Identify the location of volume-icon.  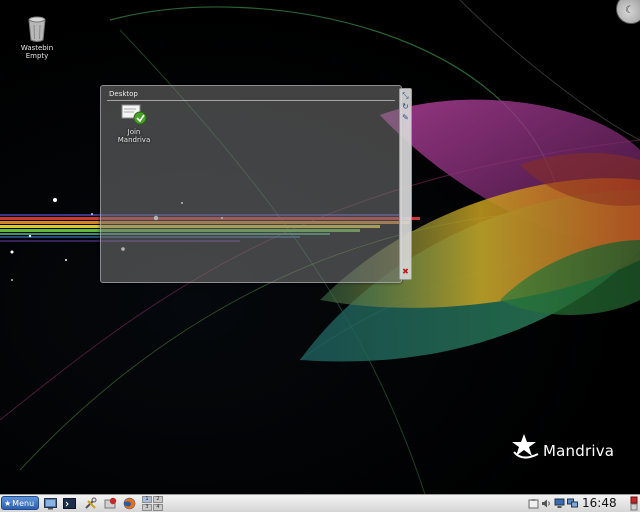
(546, 503).